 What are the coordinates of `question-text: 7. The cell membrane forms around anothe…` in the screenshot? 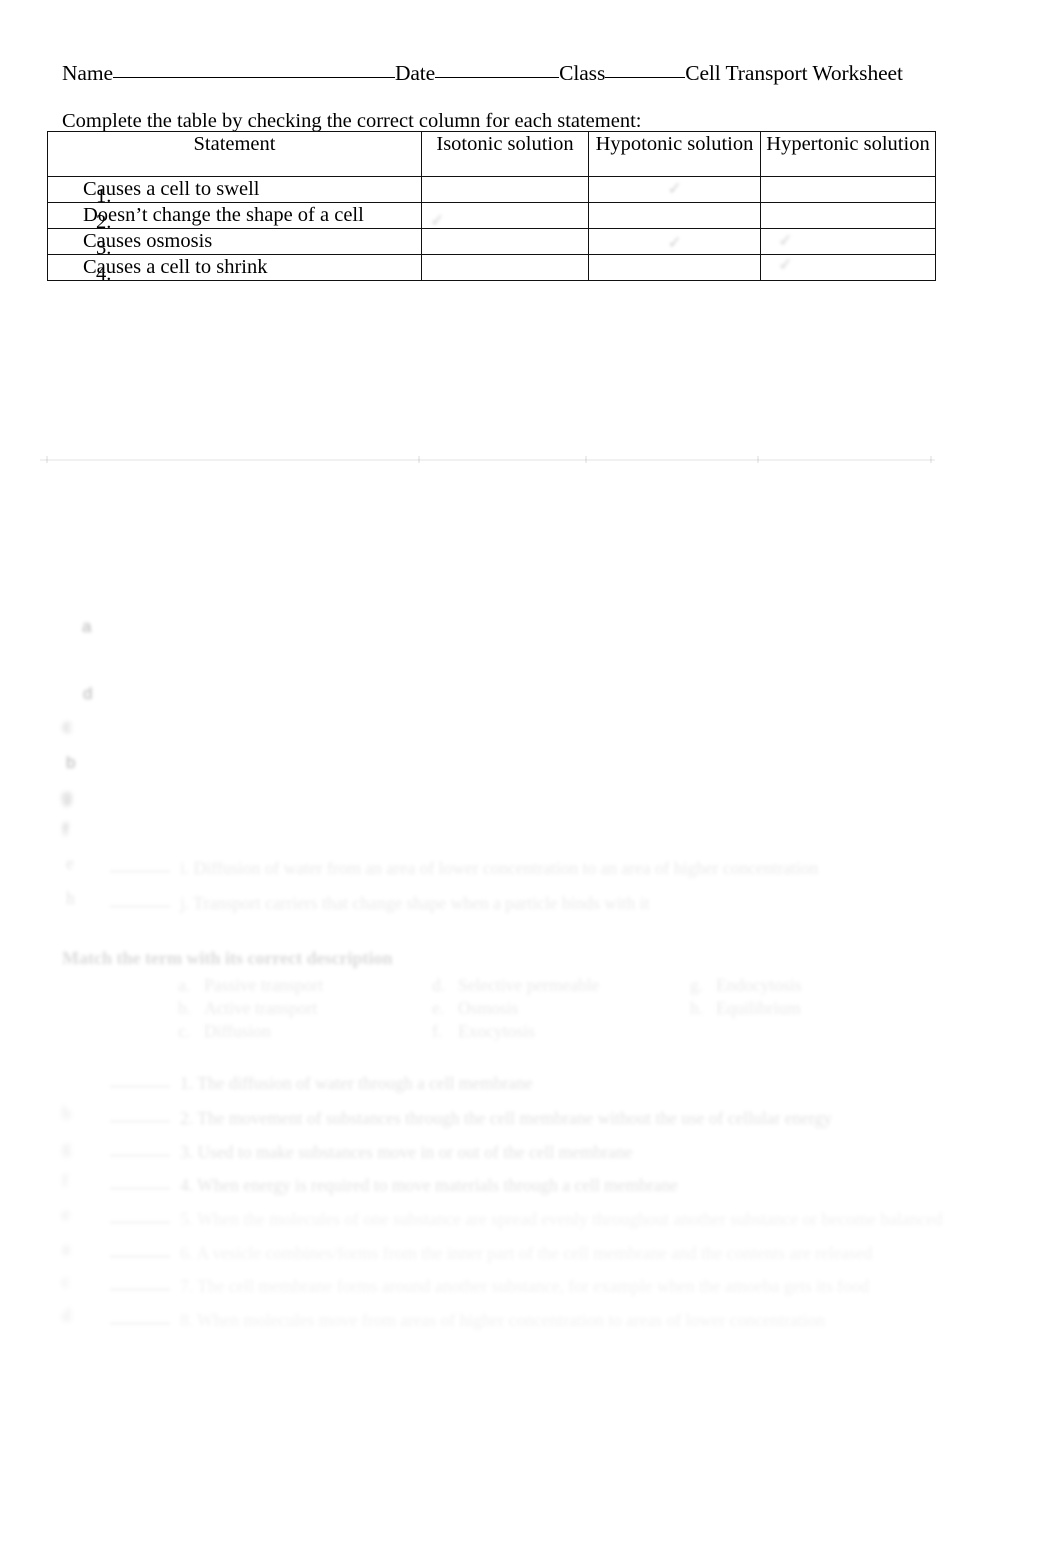 It's located at (525, 1286).